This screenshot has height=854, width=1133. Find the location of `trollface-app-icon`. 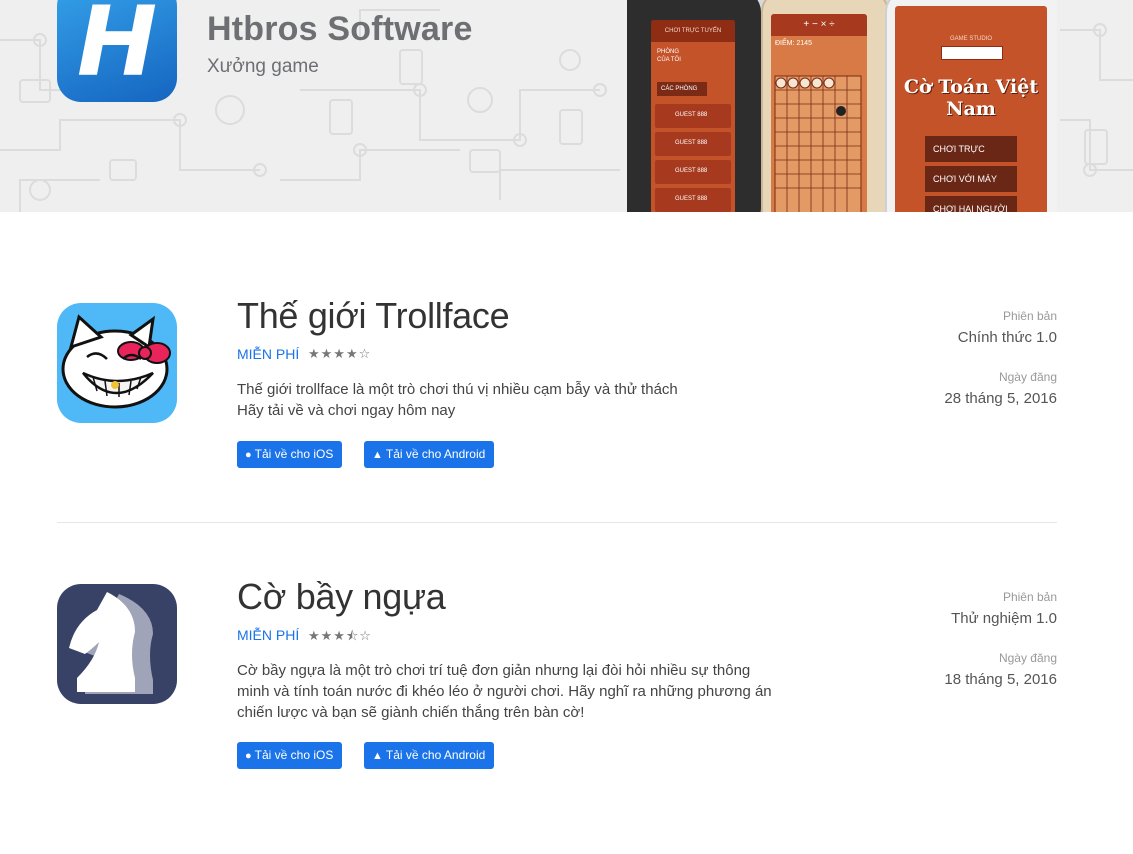

trollface-app-icon is located at coordinates (117, 363).